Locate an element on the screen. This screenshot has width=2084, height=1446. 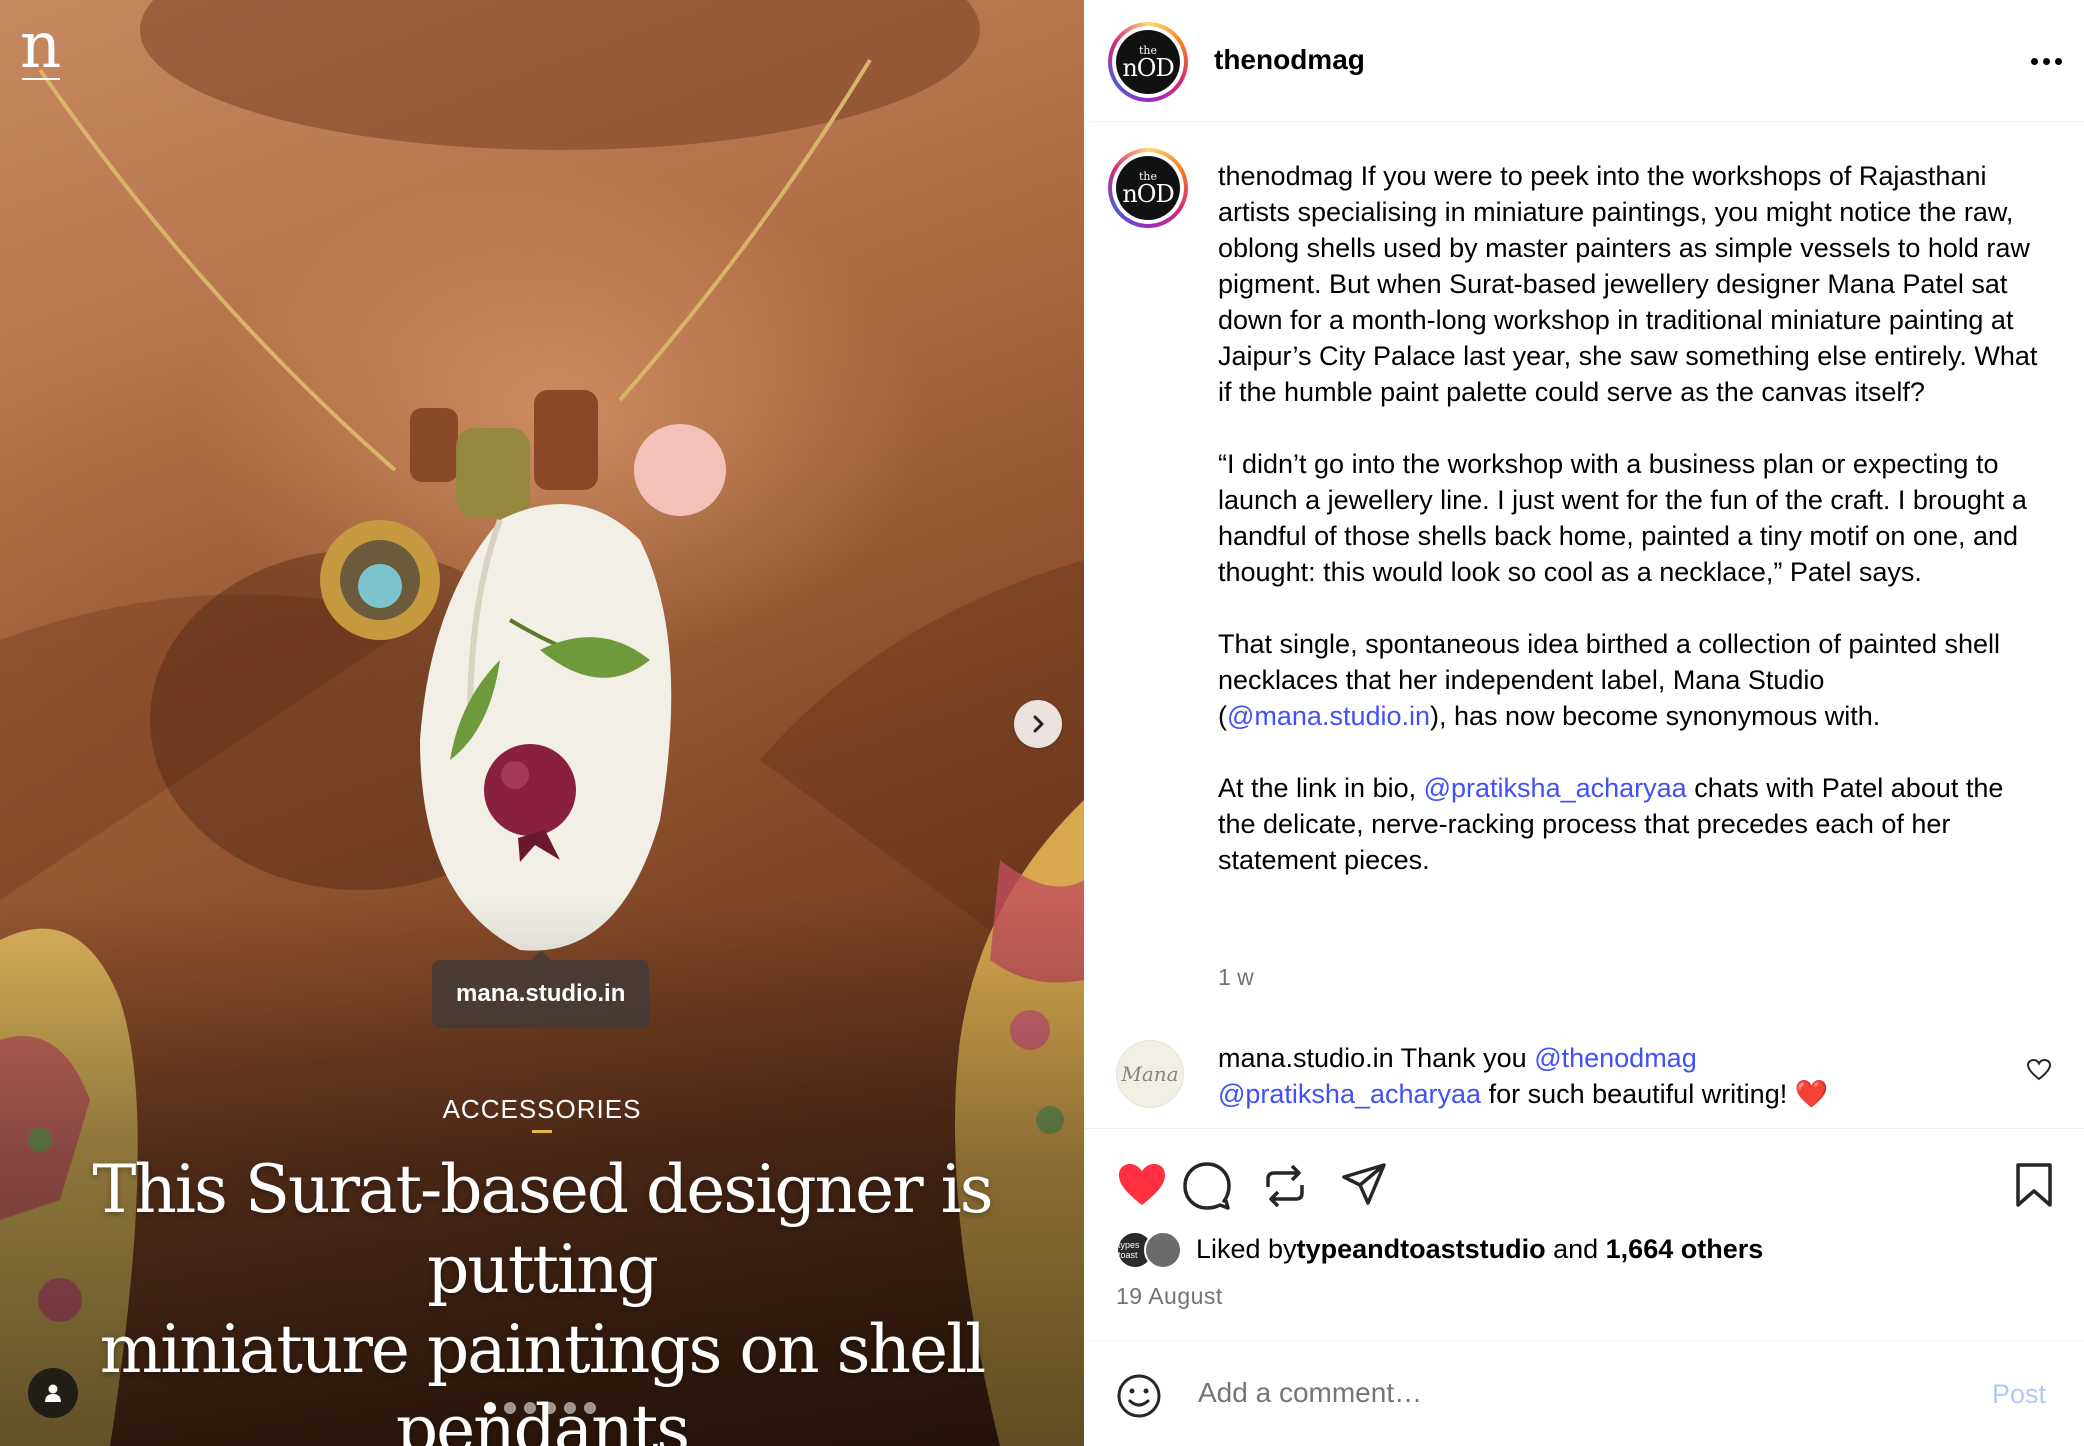
tagged-users-button is located at coordinates (53, 1393).